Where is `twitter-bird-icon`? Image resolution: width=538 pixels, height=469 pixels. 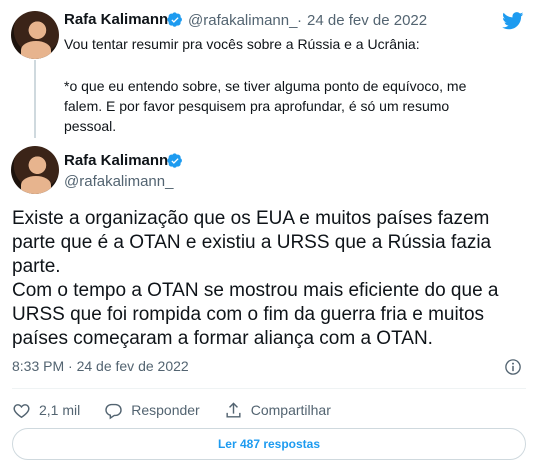 twitter-bird-icon is located at coordinates (513, 21).